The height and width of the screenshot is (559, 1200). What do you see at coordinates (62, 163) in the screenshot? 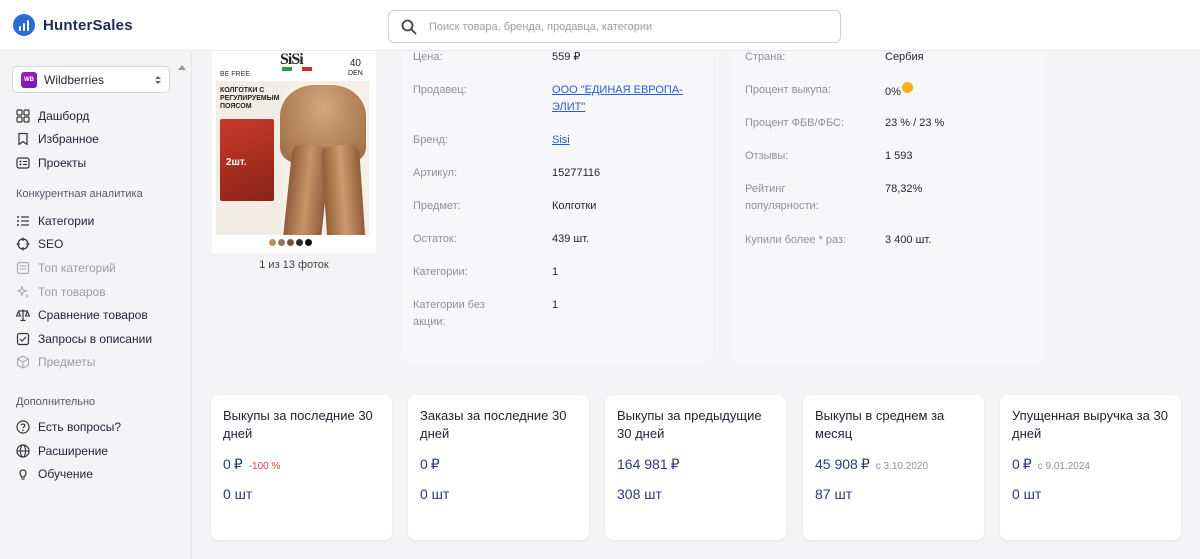
I see `sidebar-item-label: Проекты` at bounding box center [62, 163].